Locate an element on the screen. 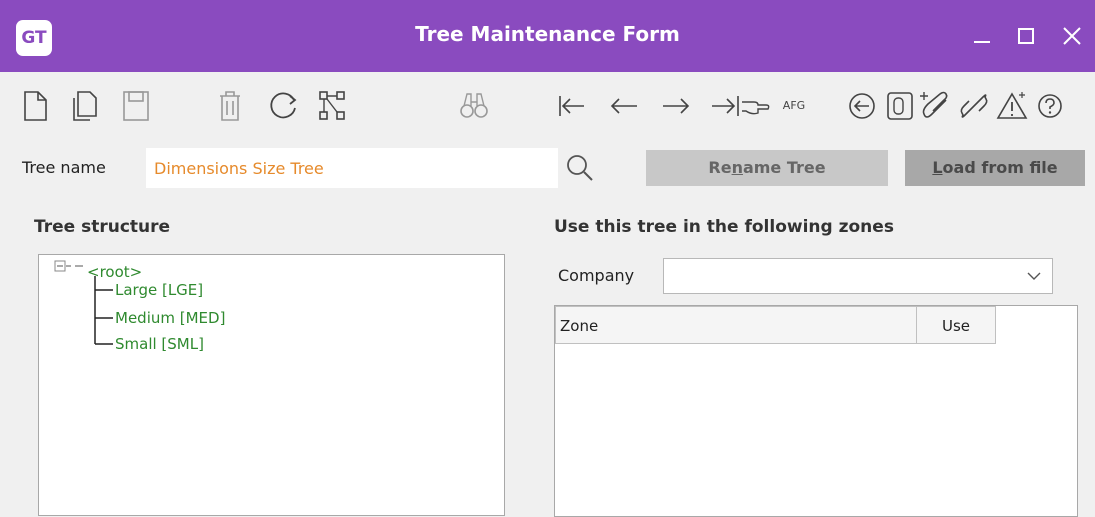  tree-name-label: Tree name is located at coordinates (64, 167).